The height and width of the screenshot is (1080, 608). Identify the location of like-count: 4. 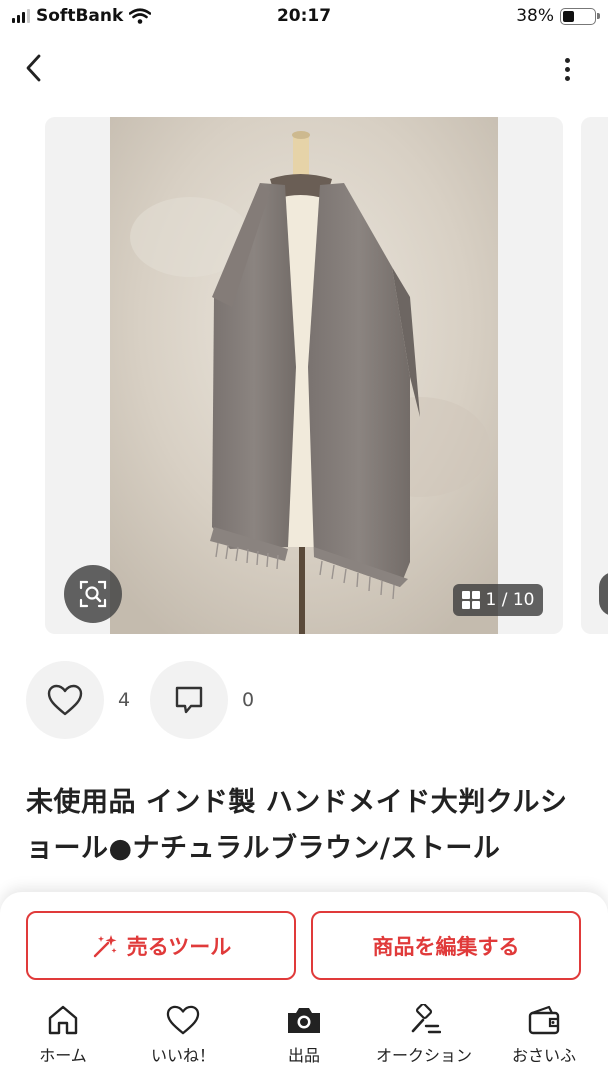
(124, 700).